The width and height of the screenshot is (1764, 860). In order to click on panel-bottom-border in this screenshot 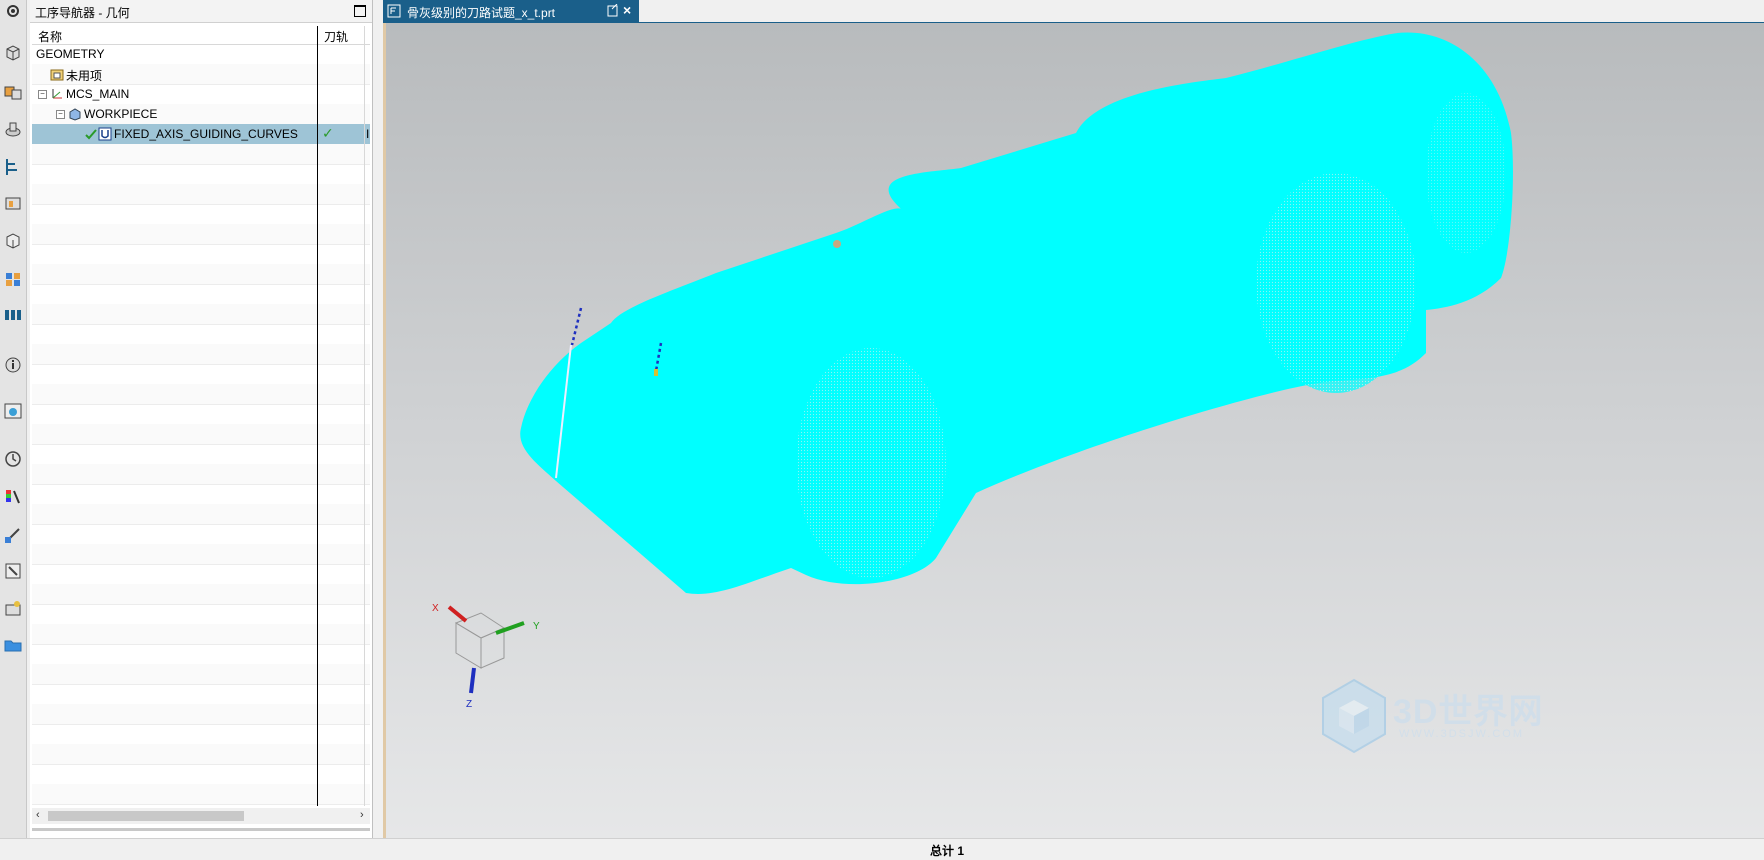, I will do `click(201, 829)`.